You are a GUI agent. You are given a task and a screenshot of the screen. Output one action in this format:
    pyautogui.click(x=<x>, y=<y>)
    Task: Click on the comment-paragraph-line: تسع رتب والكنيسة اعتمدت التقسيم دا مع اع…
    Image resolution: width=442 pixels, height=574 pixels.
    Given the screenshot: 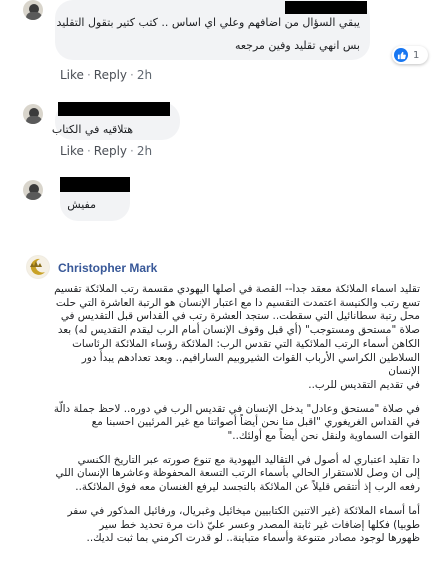 What is the action you would take?
    pyautogui.click(x=237, y=302)
    